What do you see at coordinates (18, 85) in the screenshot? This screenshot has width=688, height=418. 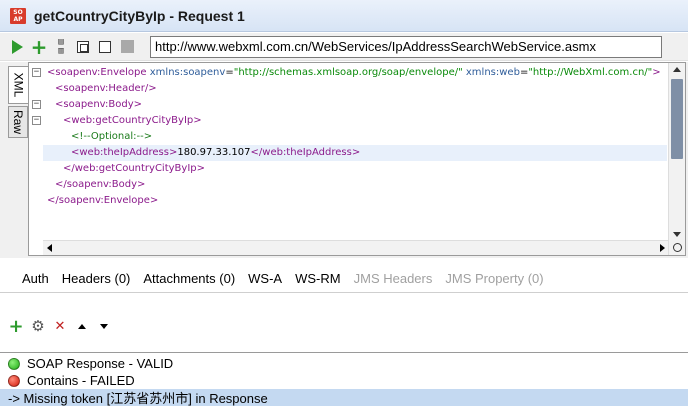 I see `tab-xml: XML` at bounding box center [18, 85].